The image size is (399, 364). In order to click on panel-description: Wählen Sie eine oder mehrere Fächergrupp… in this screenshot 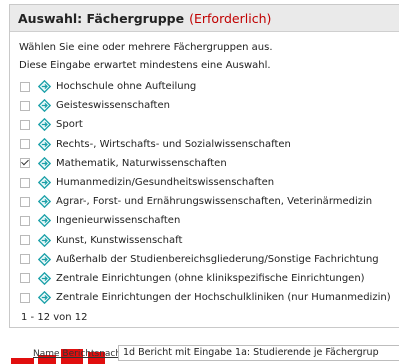, I will do `click(146, 47)`.